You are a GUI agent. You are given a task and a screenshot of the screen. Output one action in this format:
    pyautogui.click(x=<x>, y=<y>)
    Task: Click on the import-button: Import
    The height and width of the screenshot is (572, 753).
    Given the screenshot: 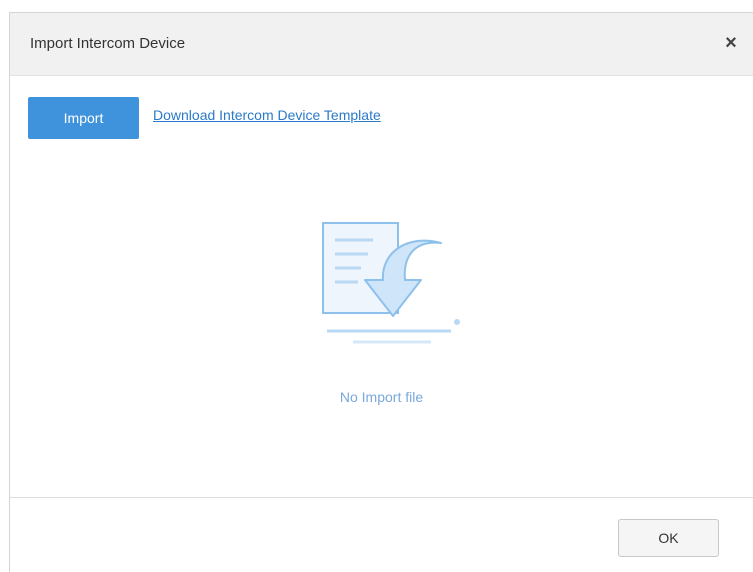 What is the action you would take?
    pyautogui.click(x=83, y=118)
    